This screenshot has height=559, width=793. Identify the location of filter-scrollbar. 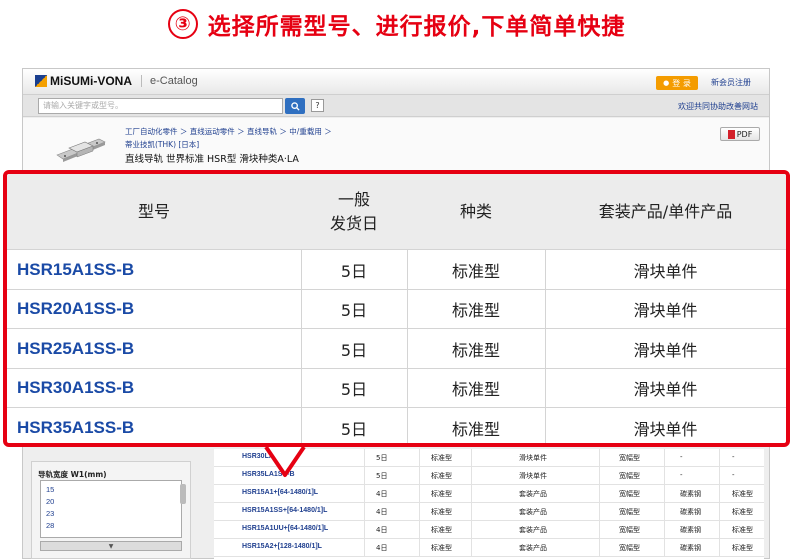
(183, 494).